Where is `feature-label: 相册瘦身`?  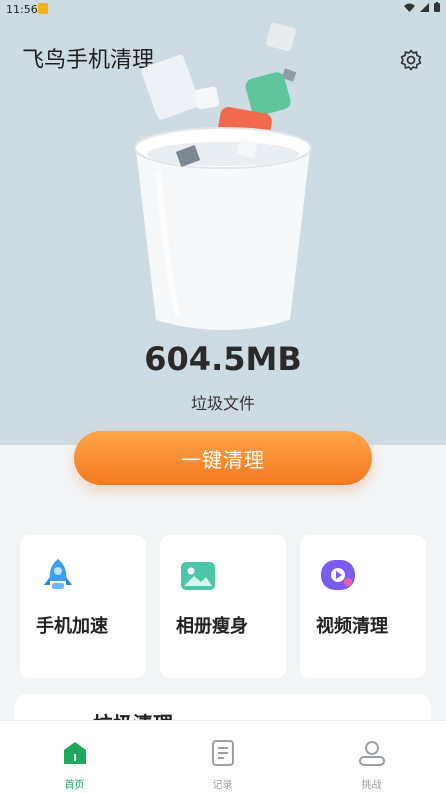 feature-label: 相册瘦身 is located at coordinates (212, 626).